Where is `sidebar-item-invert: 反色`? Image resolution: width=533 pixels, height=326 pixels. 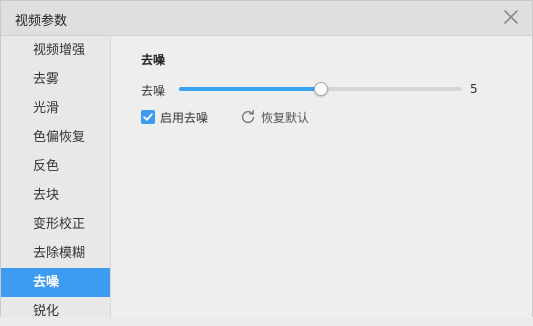 sidebar-item-invert: 反色 is located at coordinates (55, 166).